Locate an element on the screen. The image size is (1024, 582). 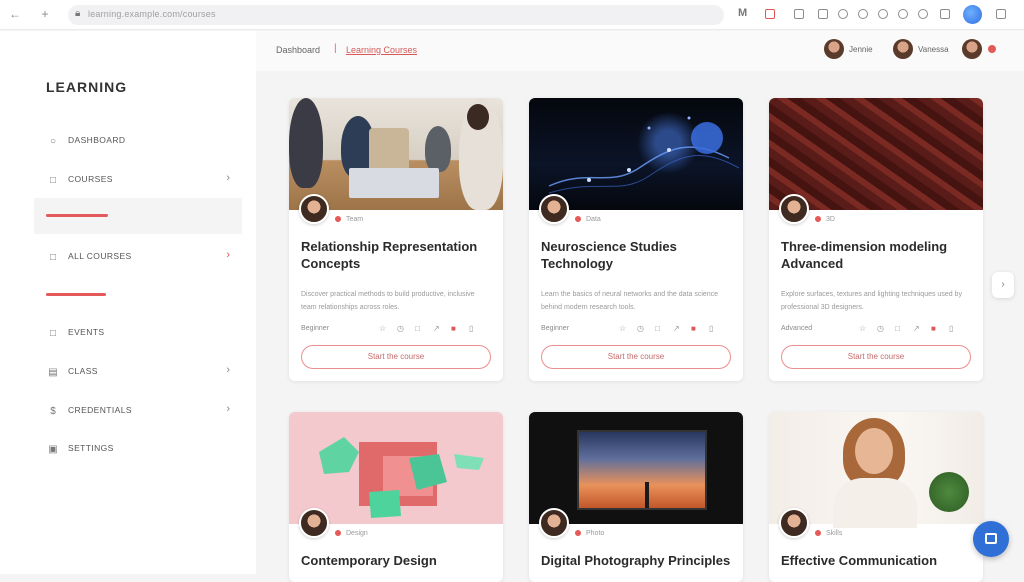
back-icon: ← is located at coordinates (15, 14).